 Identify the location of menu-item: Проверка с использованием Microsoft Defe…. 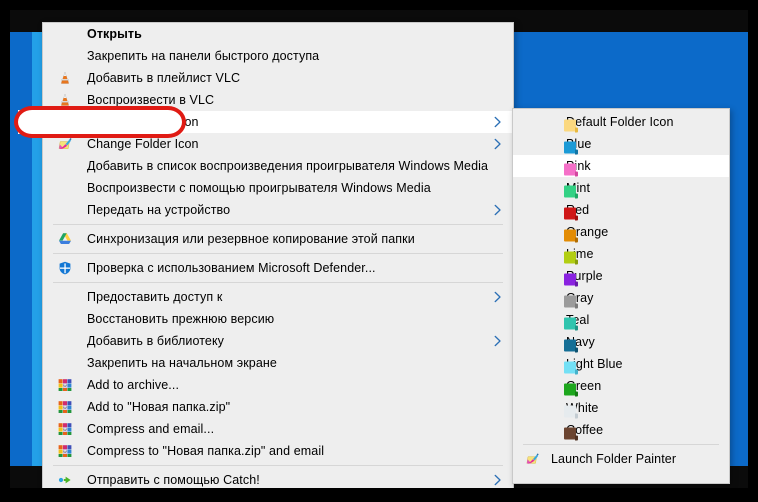
(278, 268).